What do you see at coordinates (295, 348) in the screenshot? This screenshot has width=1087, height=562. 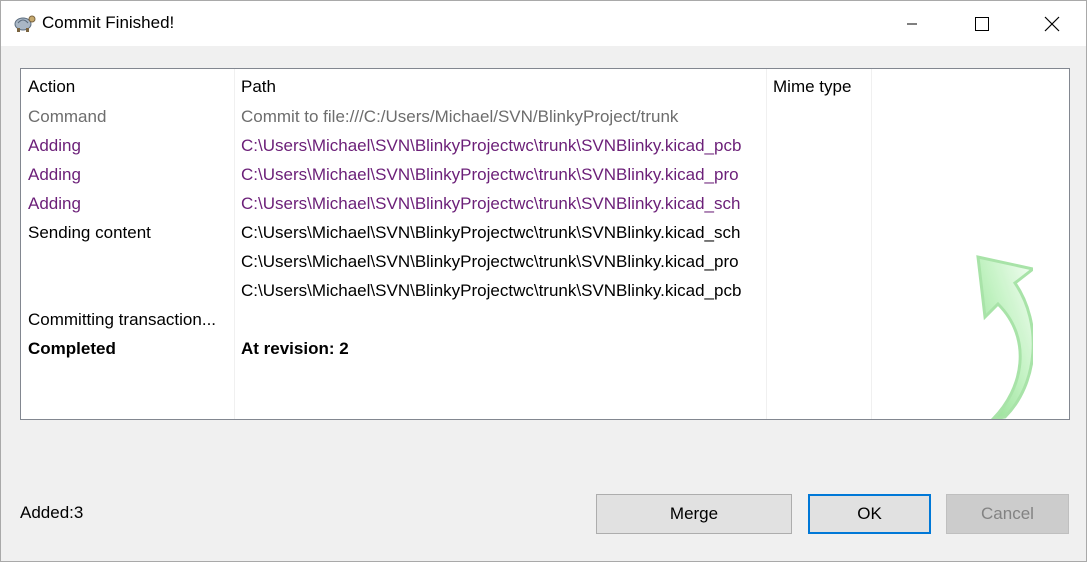 I see `row-path-revision: At revision: 2` at bounding box center [295, 348].